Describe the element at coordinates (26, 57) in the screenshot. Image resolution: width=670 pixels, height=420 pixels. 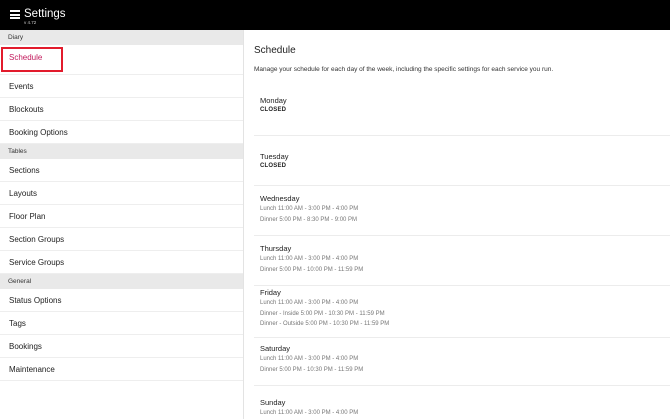
I see `sidebar-item-label: Schedule` at that location.